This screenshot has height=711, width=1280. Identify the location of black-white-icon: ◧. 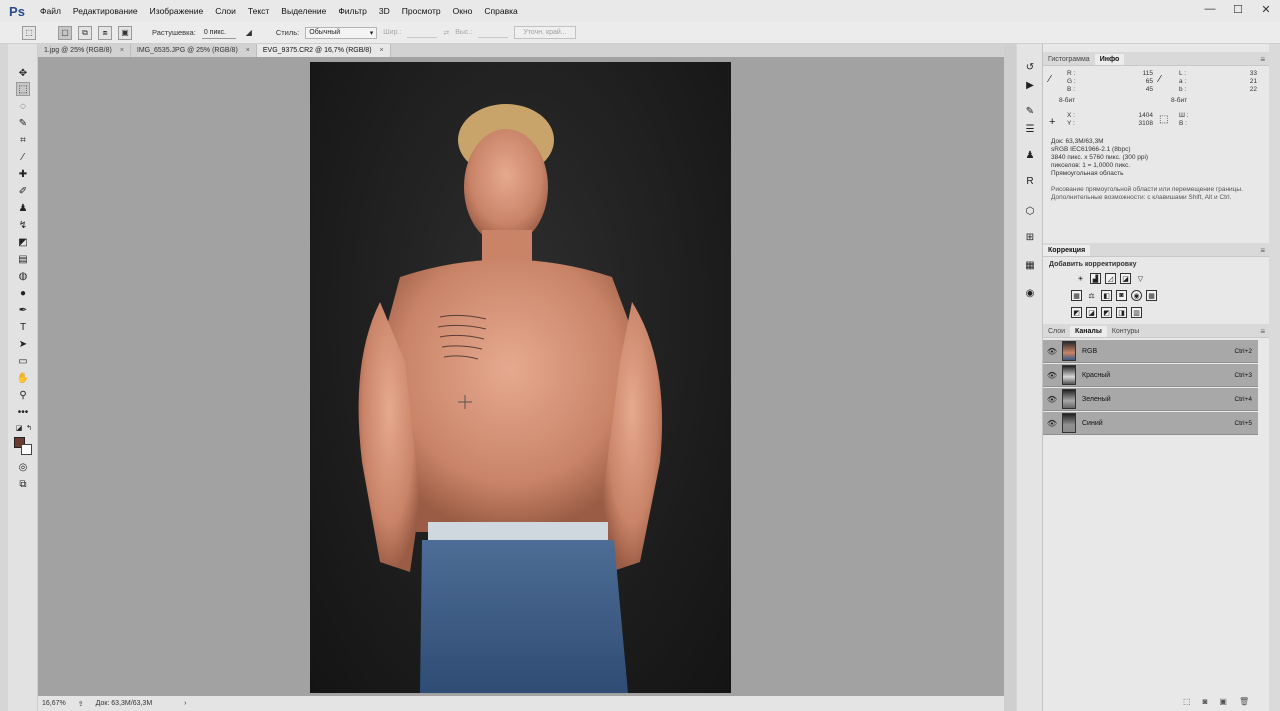
(1106, 295).